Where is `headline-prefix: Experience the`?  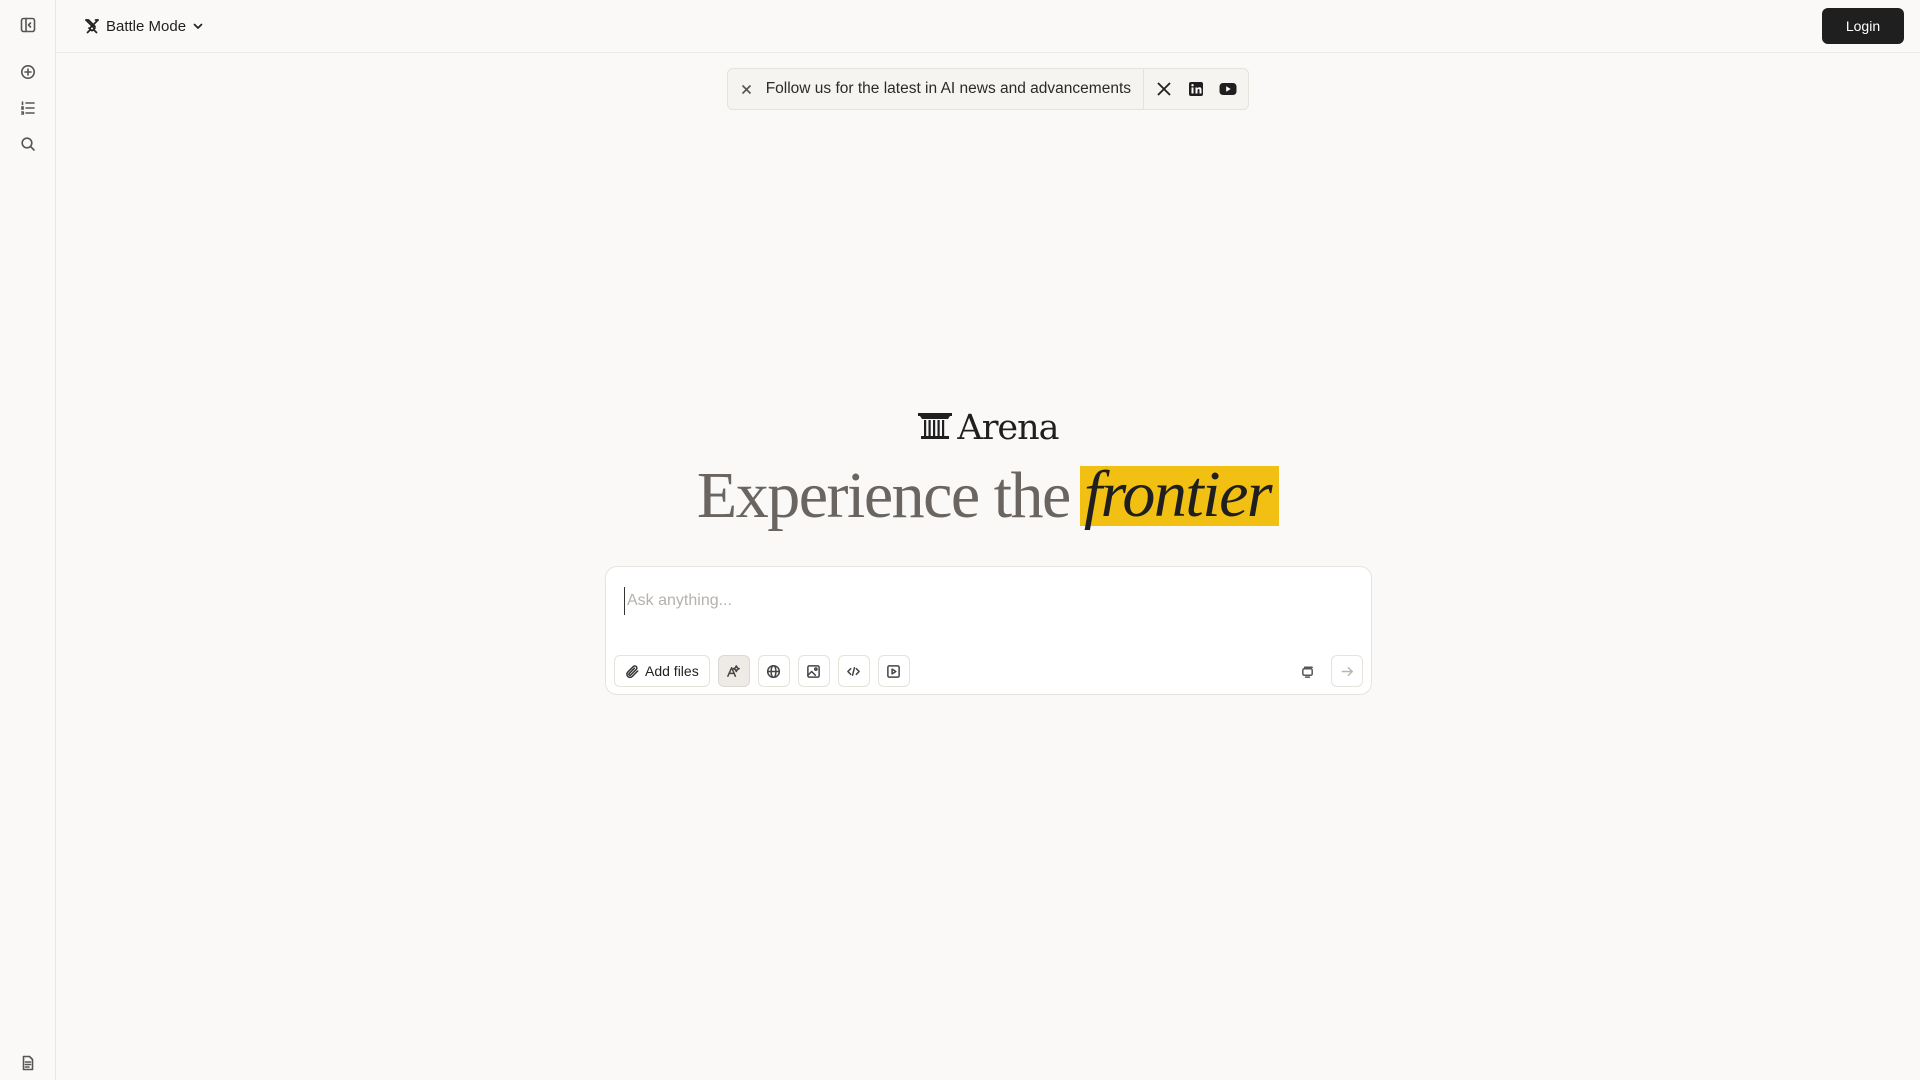
headline-prefix: Experience the is located at coordinates (883, 495).